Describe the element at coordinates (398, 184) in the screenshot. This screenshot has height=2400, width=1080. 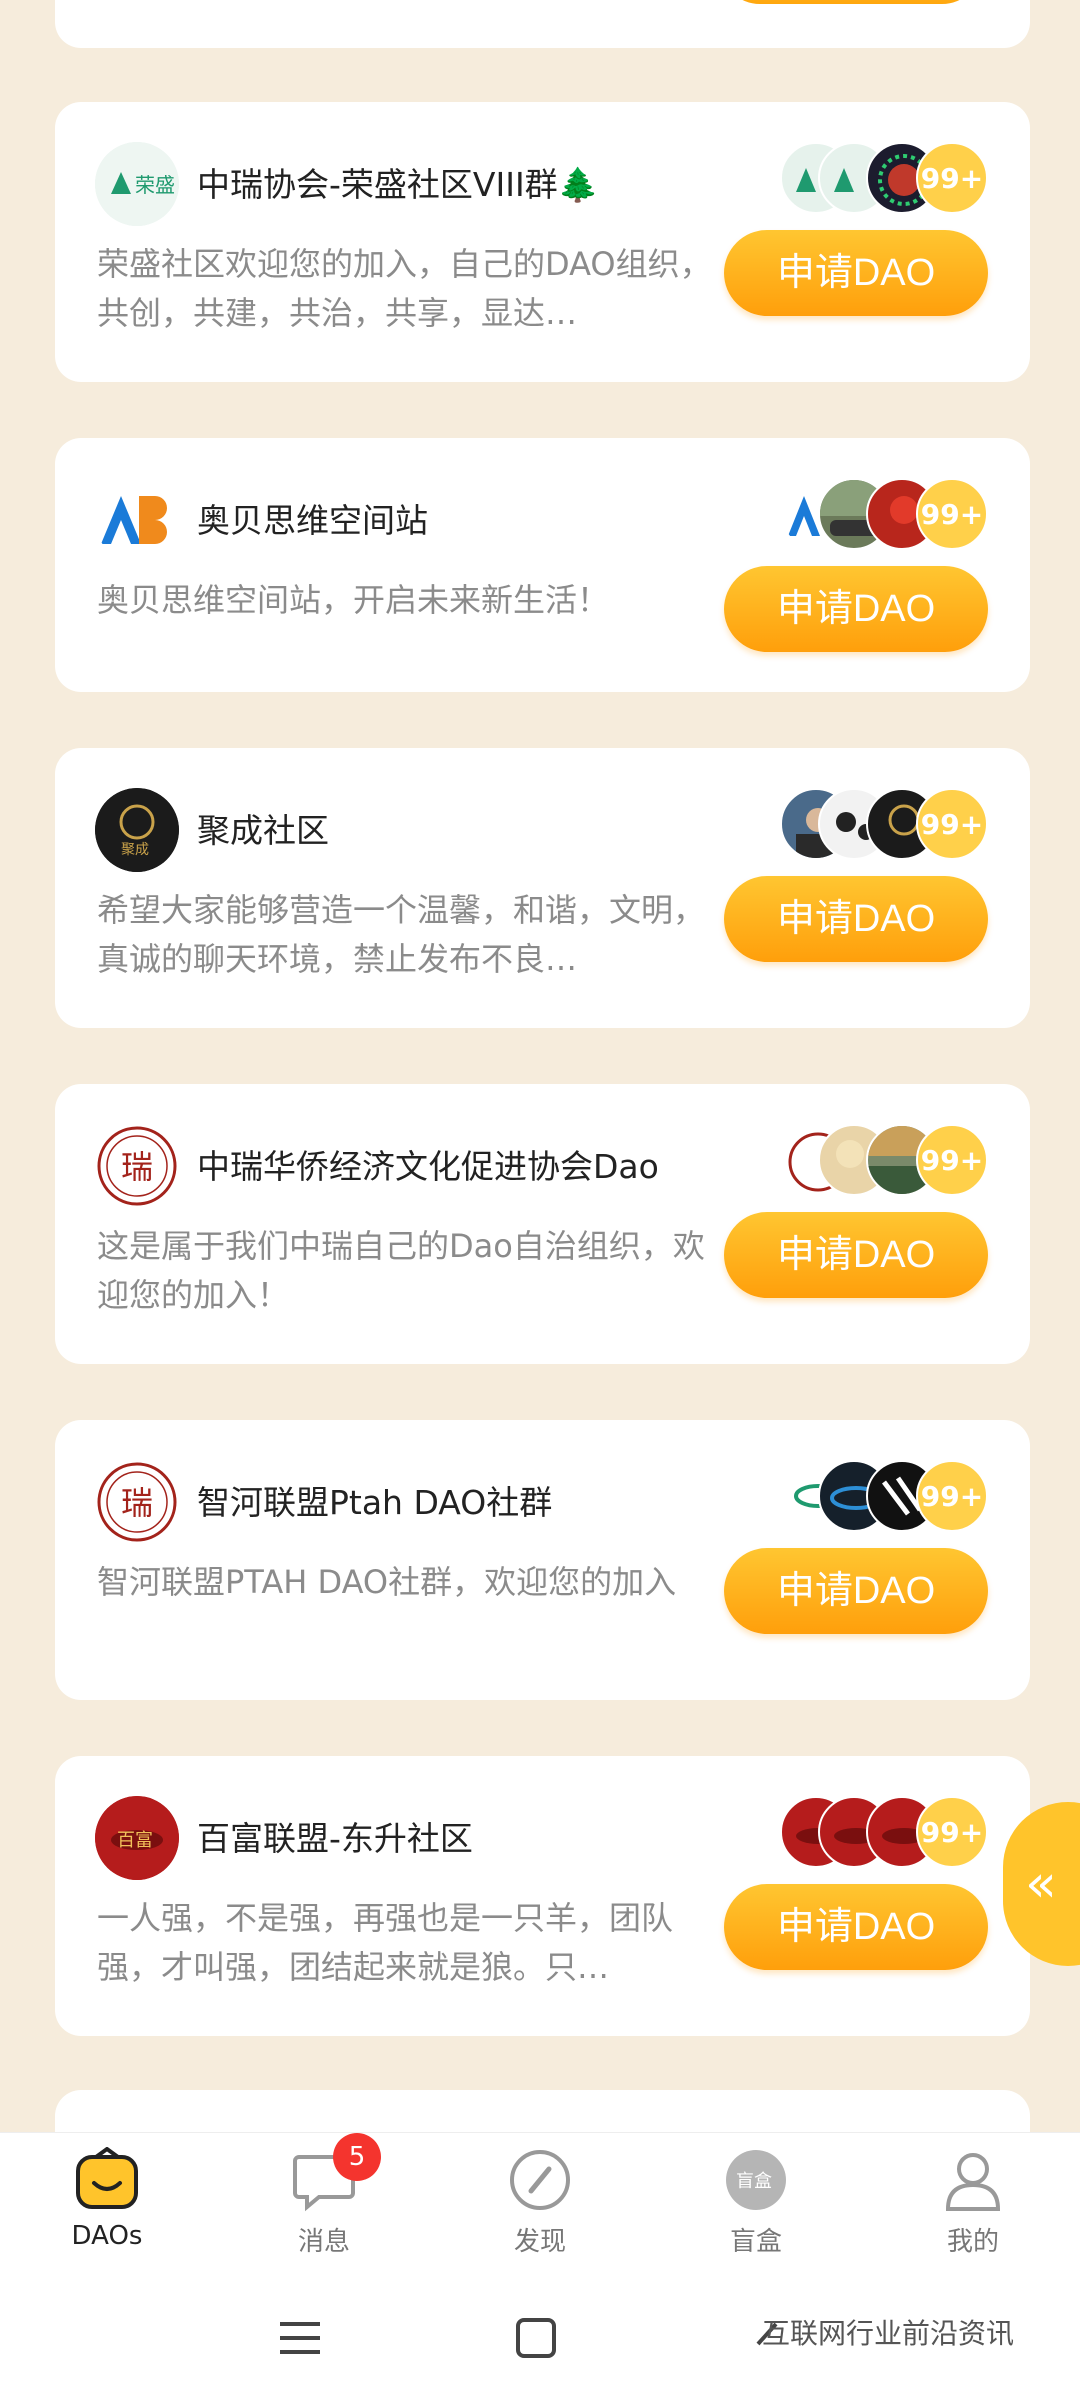
I see `community-name: 中瑞协会-荣盛社区VIII群🌲` at that location.